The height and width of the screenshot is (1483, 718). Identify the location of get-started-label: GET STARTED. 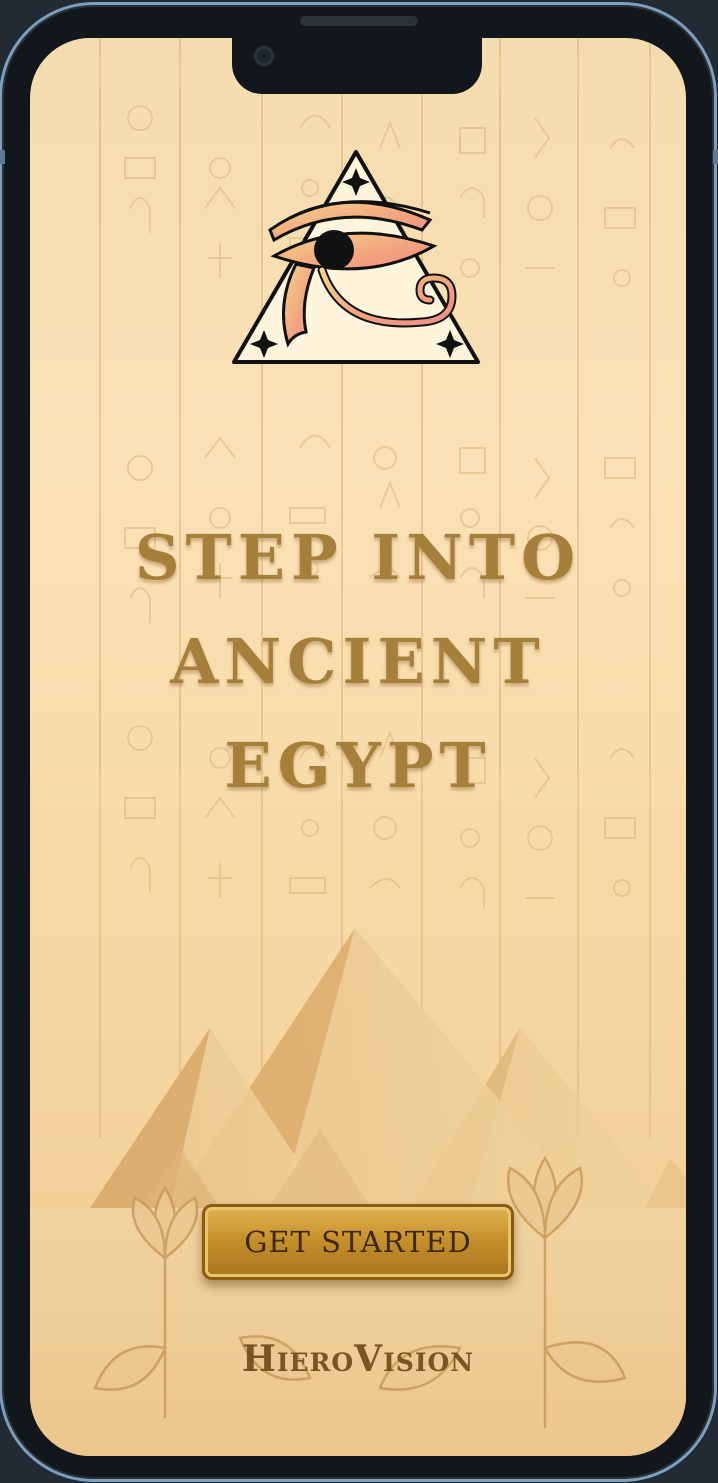
(358, 1242).